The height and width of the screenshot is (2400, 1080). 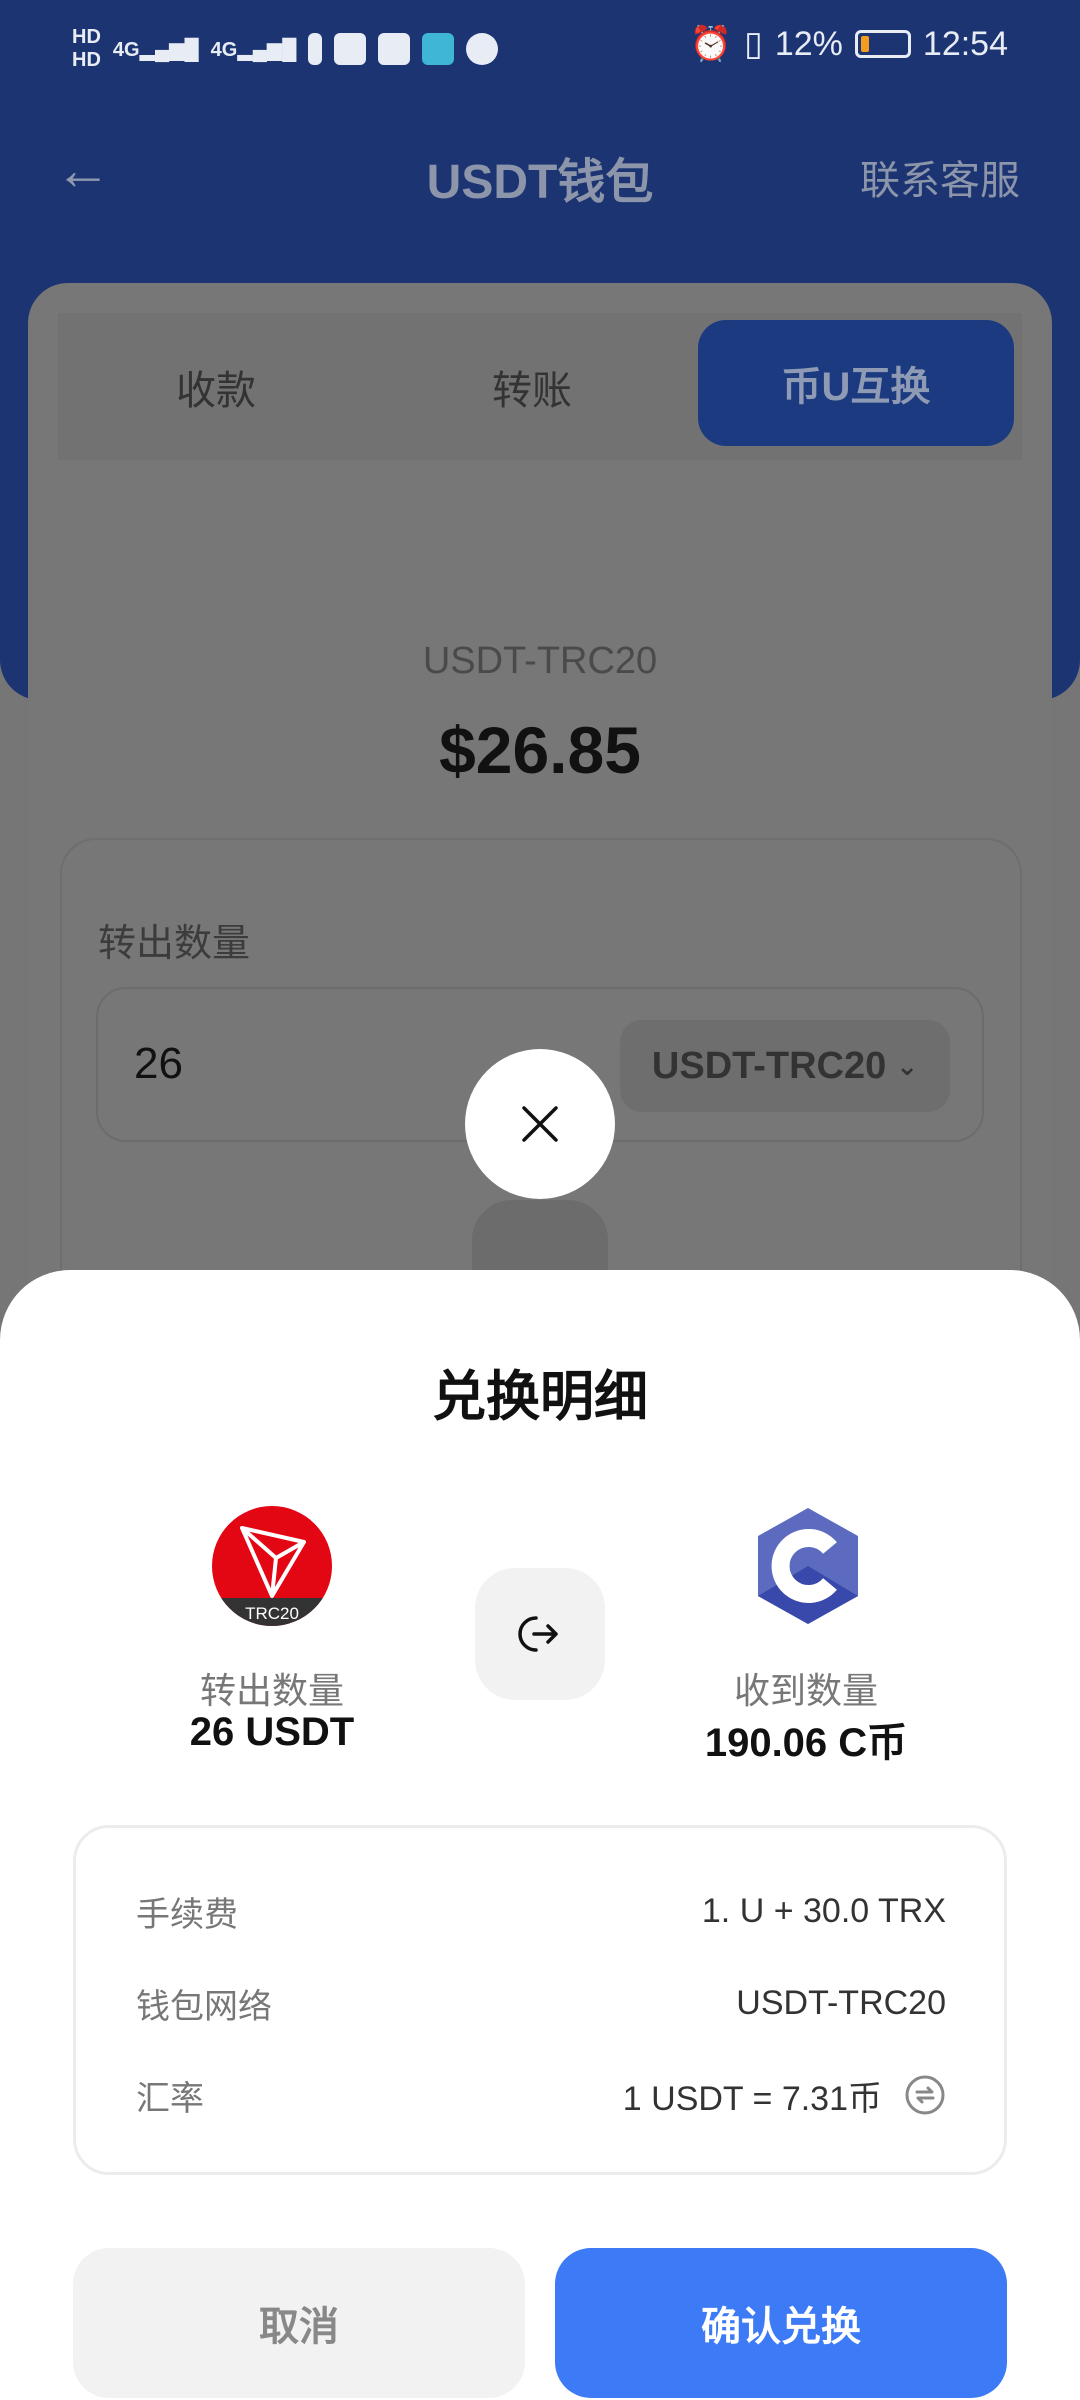 What do you see at coordinates (940, 177) in the screenshot?
I see `contact-support-link: 联系客服` at bounding box center [940, 177].